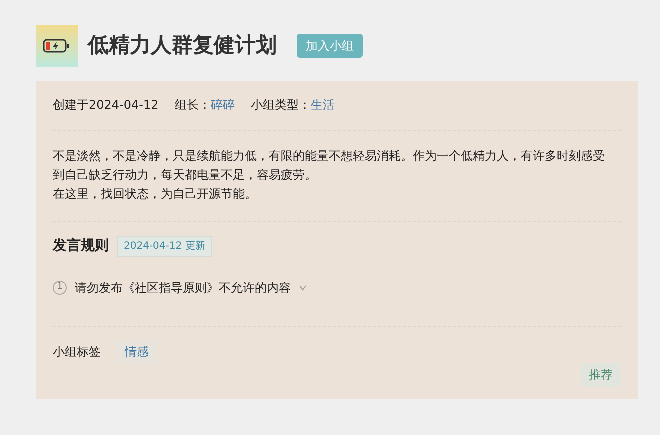  Describe the element at coordinates (183, 288) in the screenshot. I see `rule-text: 请勿发布《社区指导原则》不允许的内容` at that location.